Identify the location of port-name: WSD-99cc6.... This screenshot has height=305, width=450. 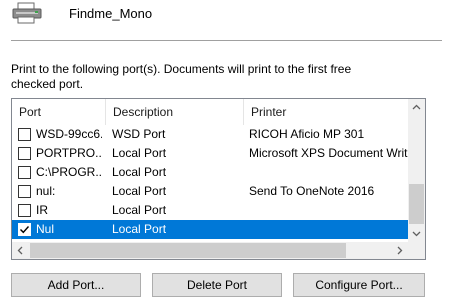
(69, 134).